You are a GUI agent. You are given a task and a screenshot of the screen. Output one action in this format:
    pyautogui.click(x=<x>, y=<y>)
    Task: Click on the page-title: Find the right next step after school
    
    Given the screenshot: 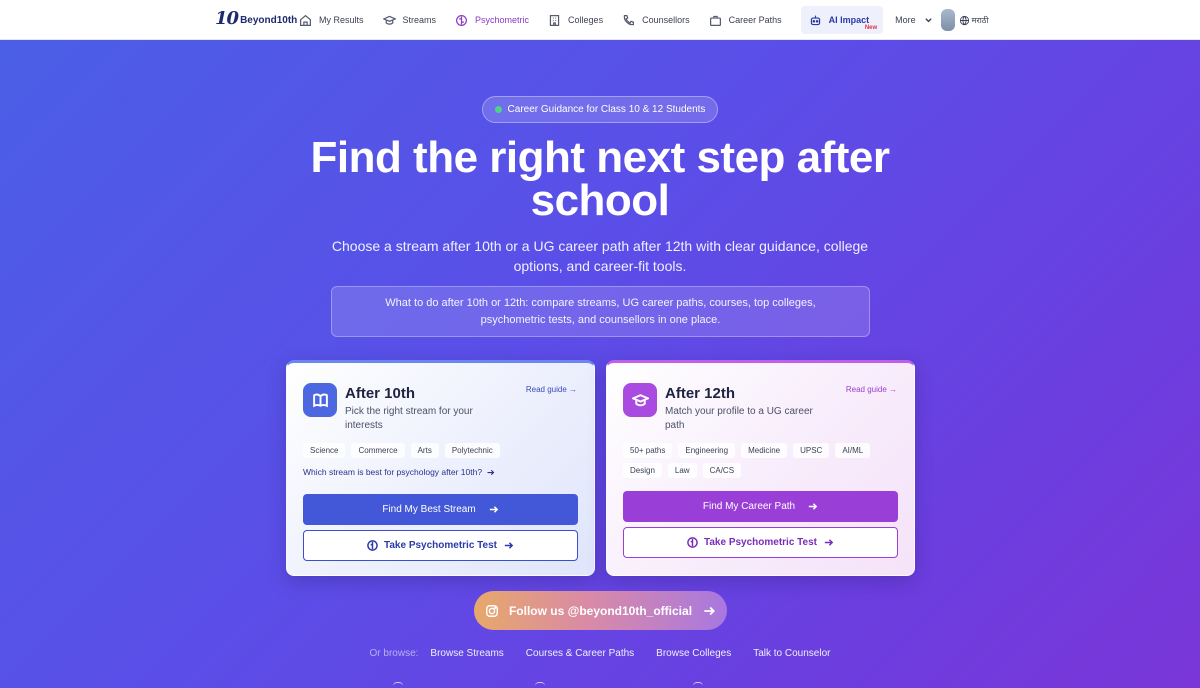 What is the action you would take?
    pyautogui.click(x=600, y=179)
    